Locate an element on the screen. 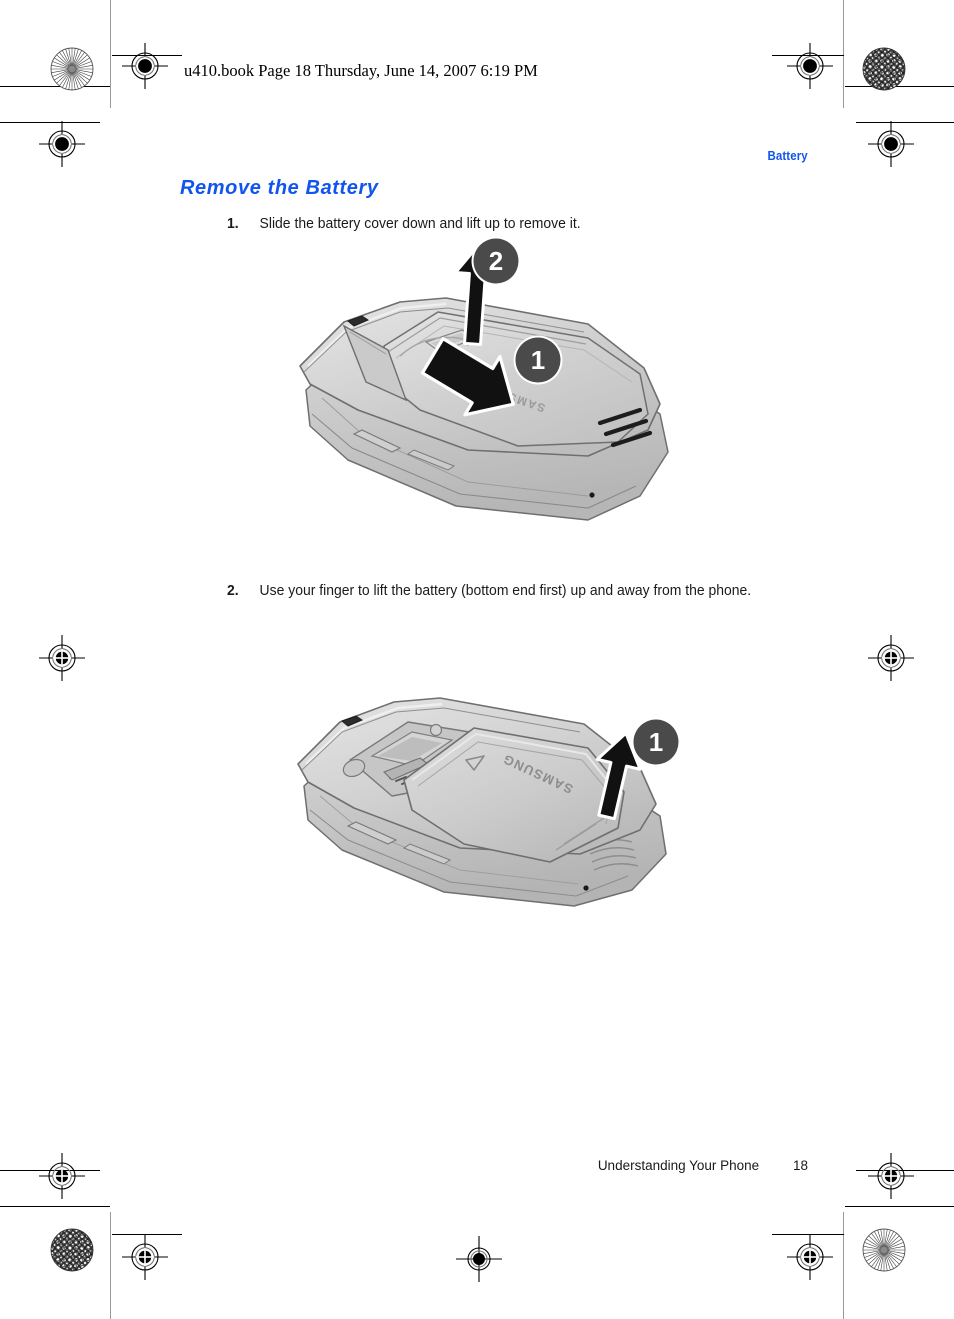 This screenshot has height=1319, width=954. callout-label: 2 is located at coordinates (496, 261).